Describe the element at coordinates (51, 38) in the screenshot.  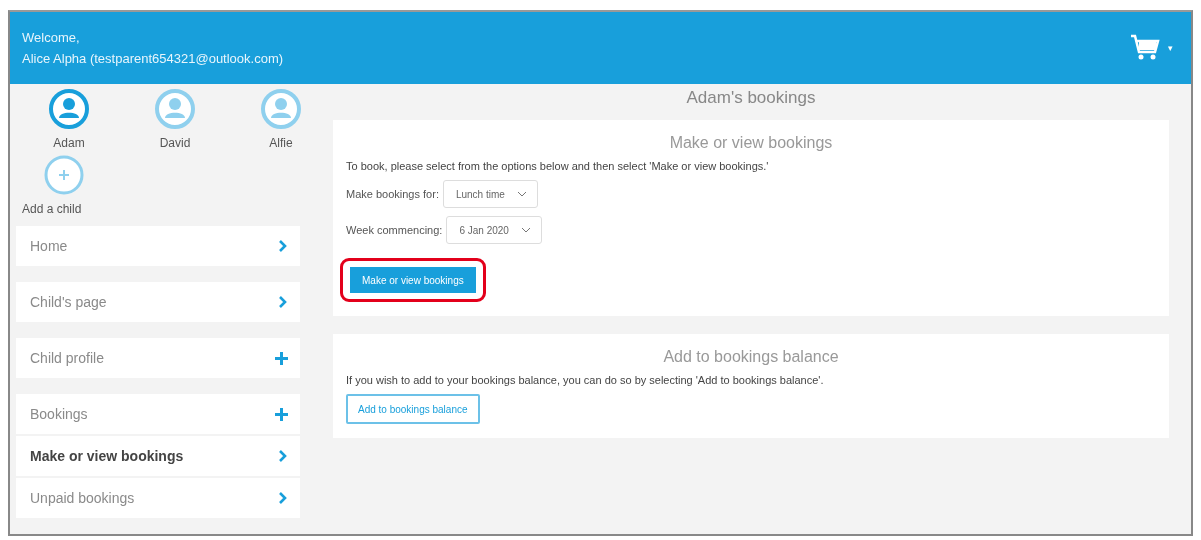
I see `welcome-text: Welcome,` at that location.